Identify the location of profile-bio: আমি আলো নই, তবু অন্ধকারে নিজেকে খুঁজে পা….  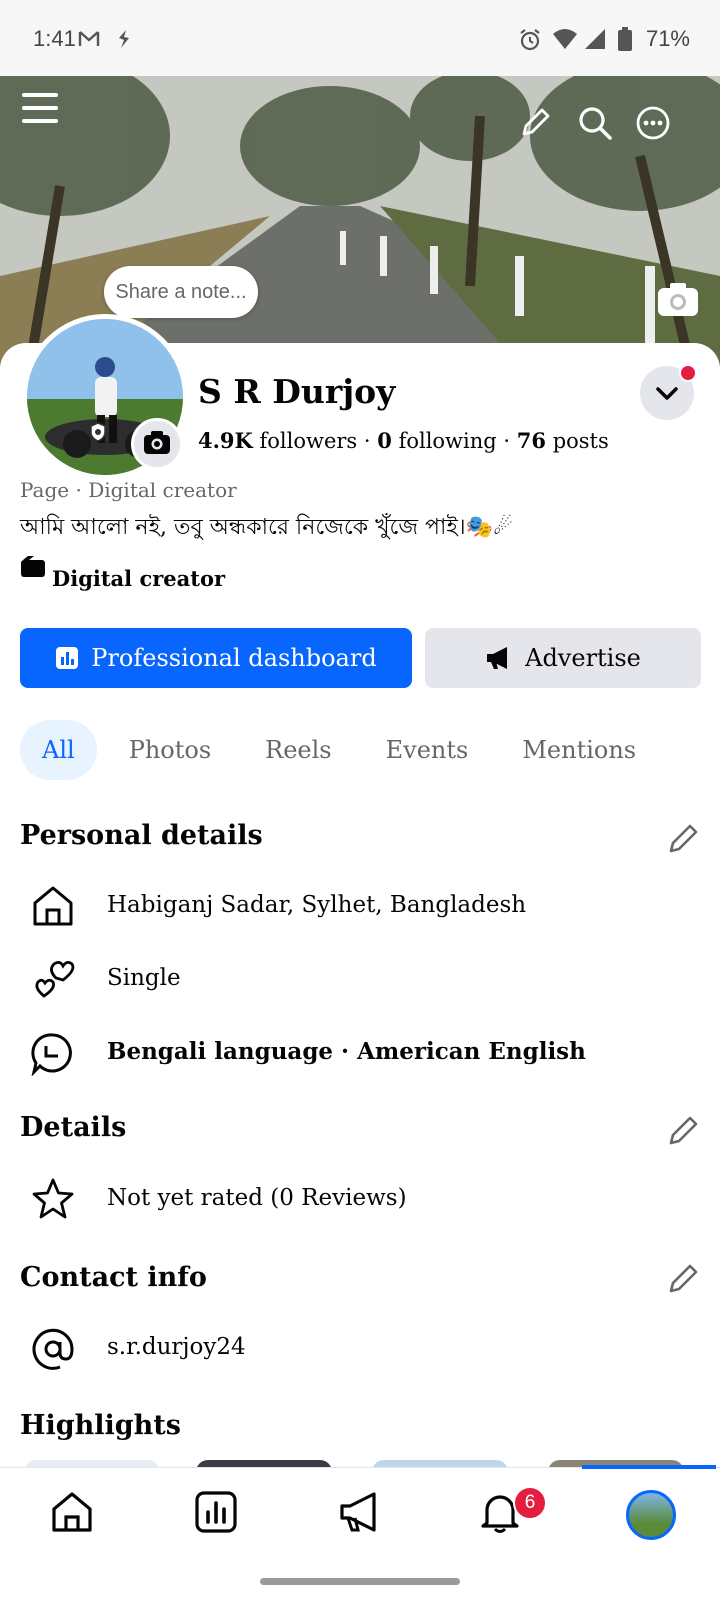
(266, 527).